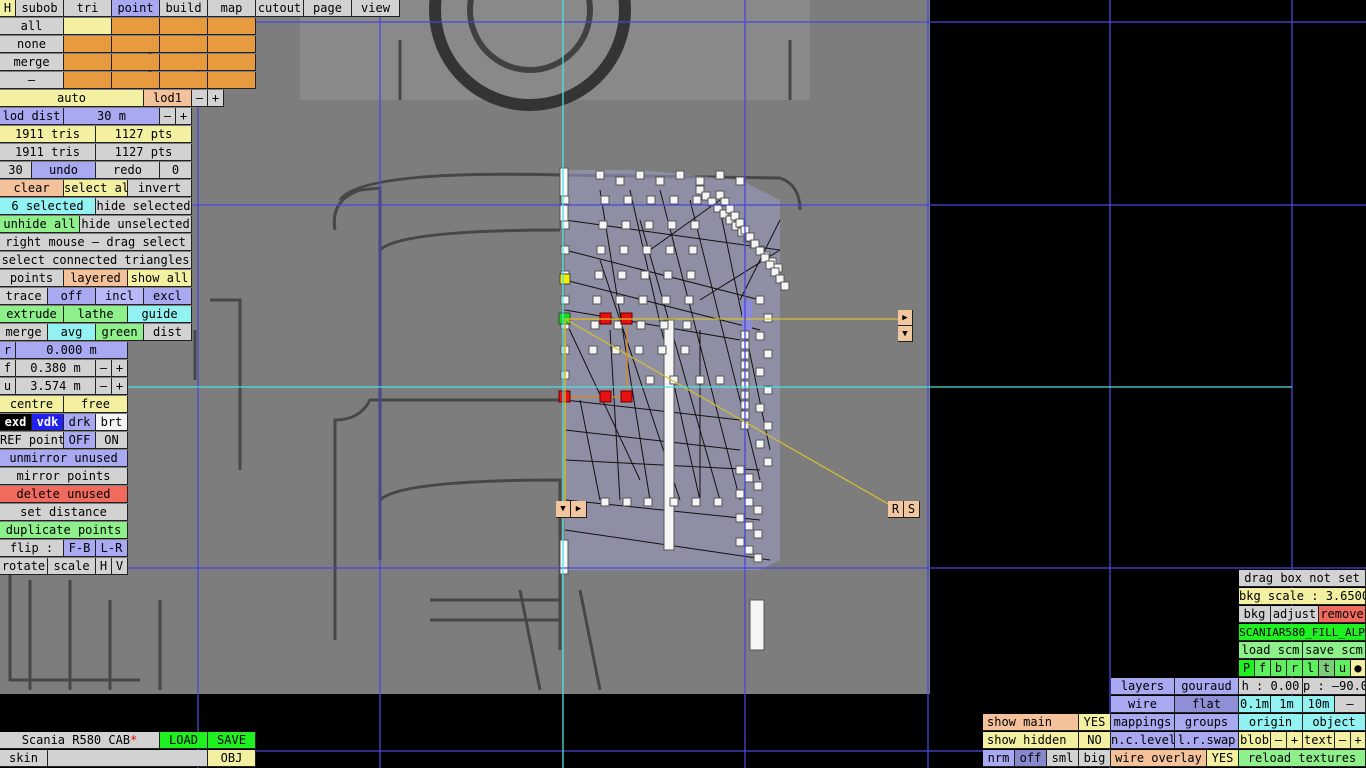  I want to click on invert-button: invert, so click(160, 188).